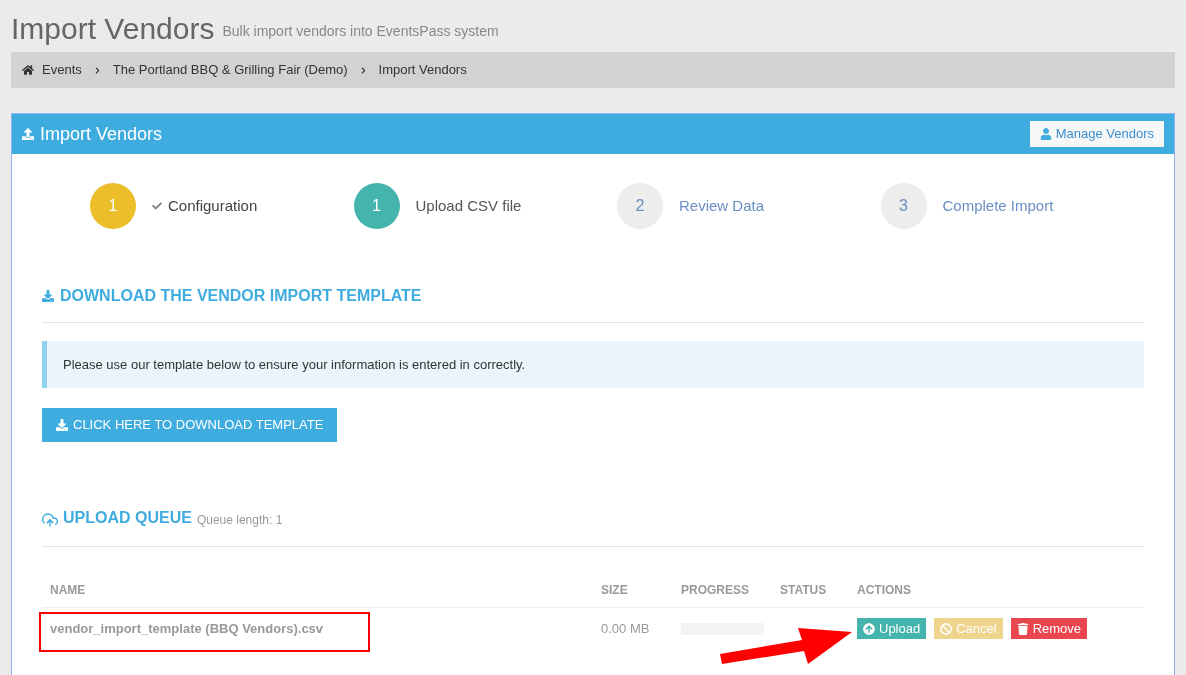 The width and height of the screenshot is (1186, 675). I want to click on ban-icon, so click(946, 628).